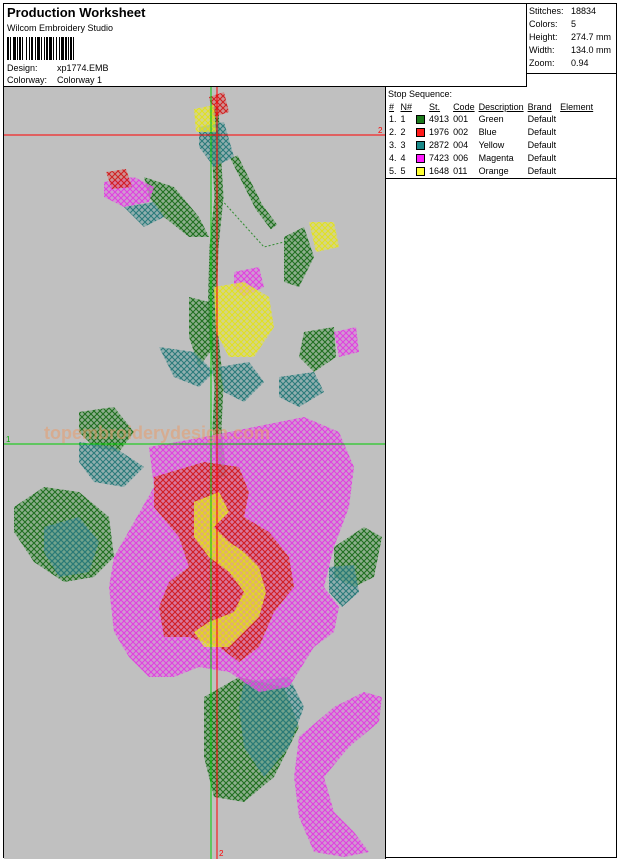  Describe the element at coordinates (542, 50) in the screenshot. I see `stat-label: Width:` at that location.